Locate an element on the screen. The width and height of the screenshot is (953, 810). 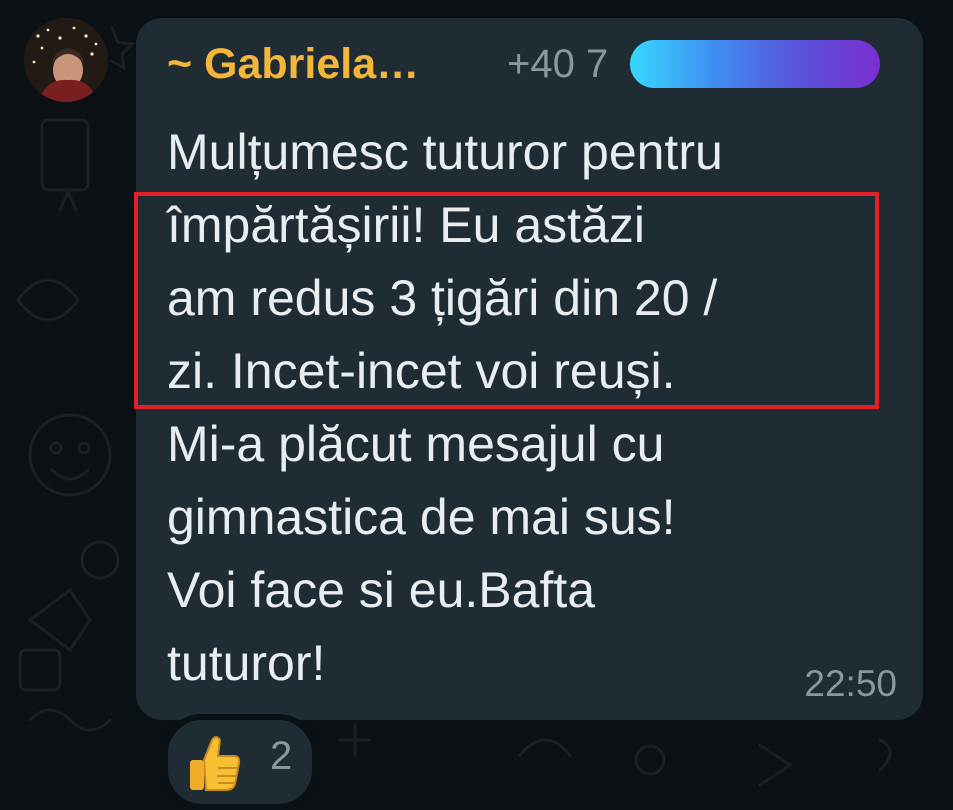
reaction-pill: 2 is located at coordinates (240, 762).